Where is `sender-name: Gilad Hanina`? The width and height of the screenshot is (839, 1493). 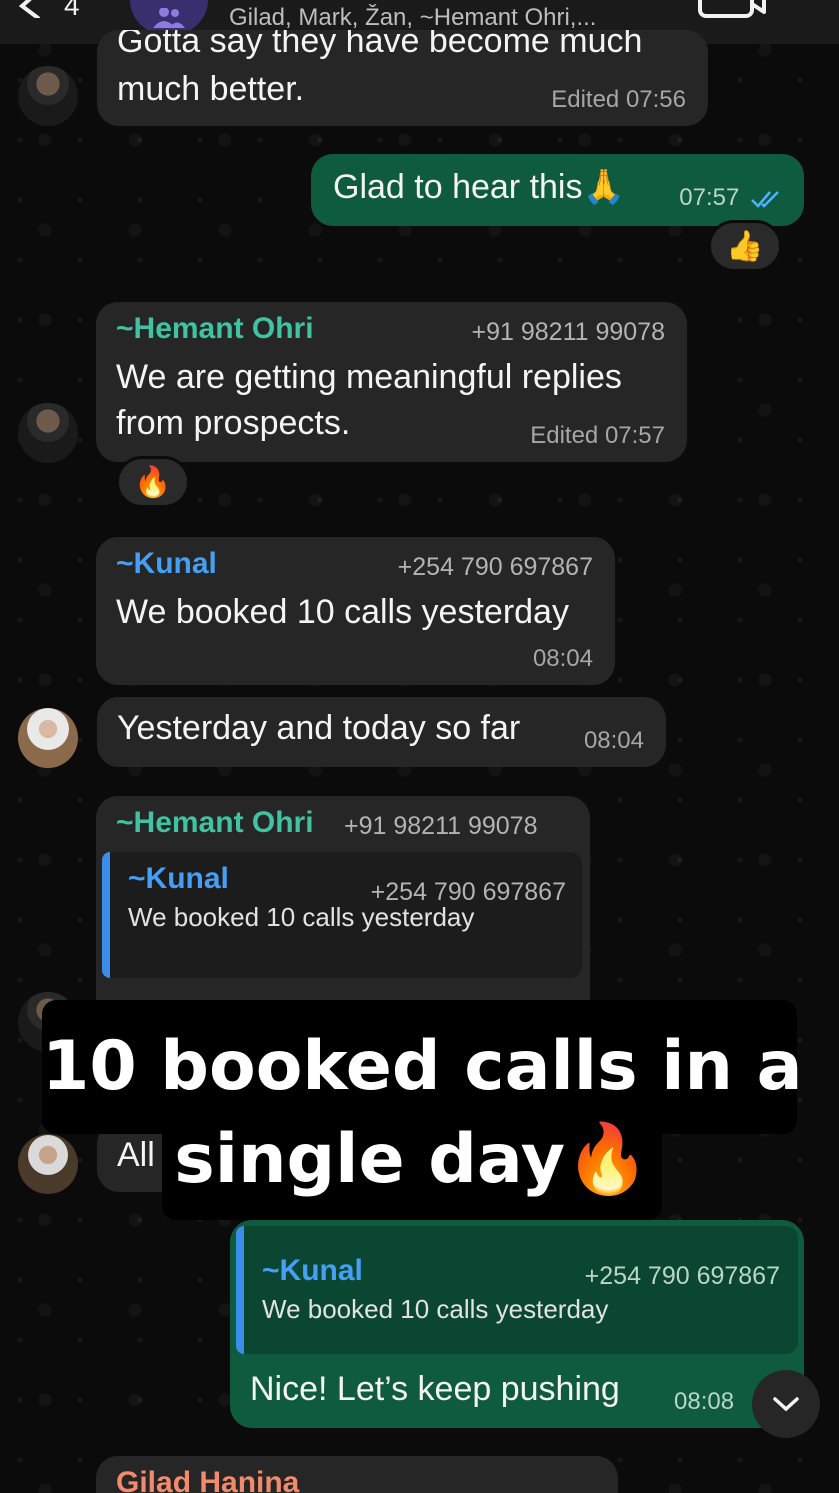
sender-name: Gilad Hanina is located at coordinates (207, 1479).